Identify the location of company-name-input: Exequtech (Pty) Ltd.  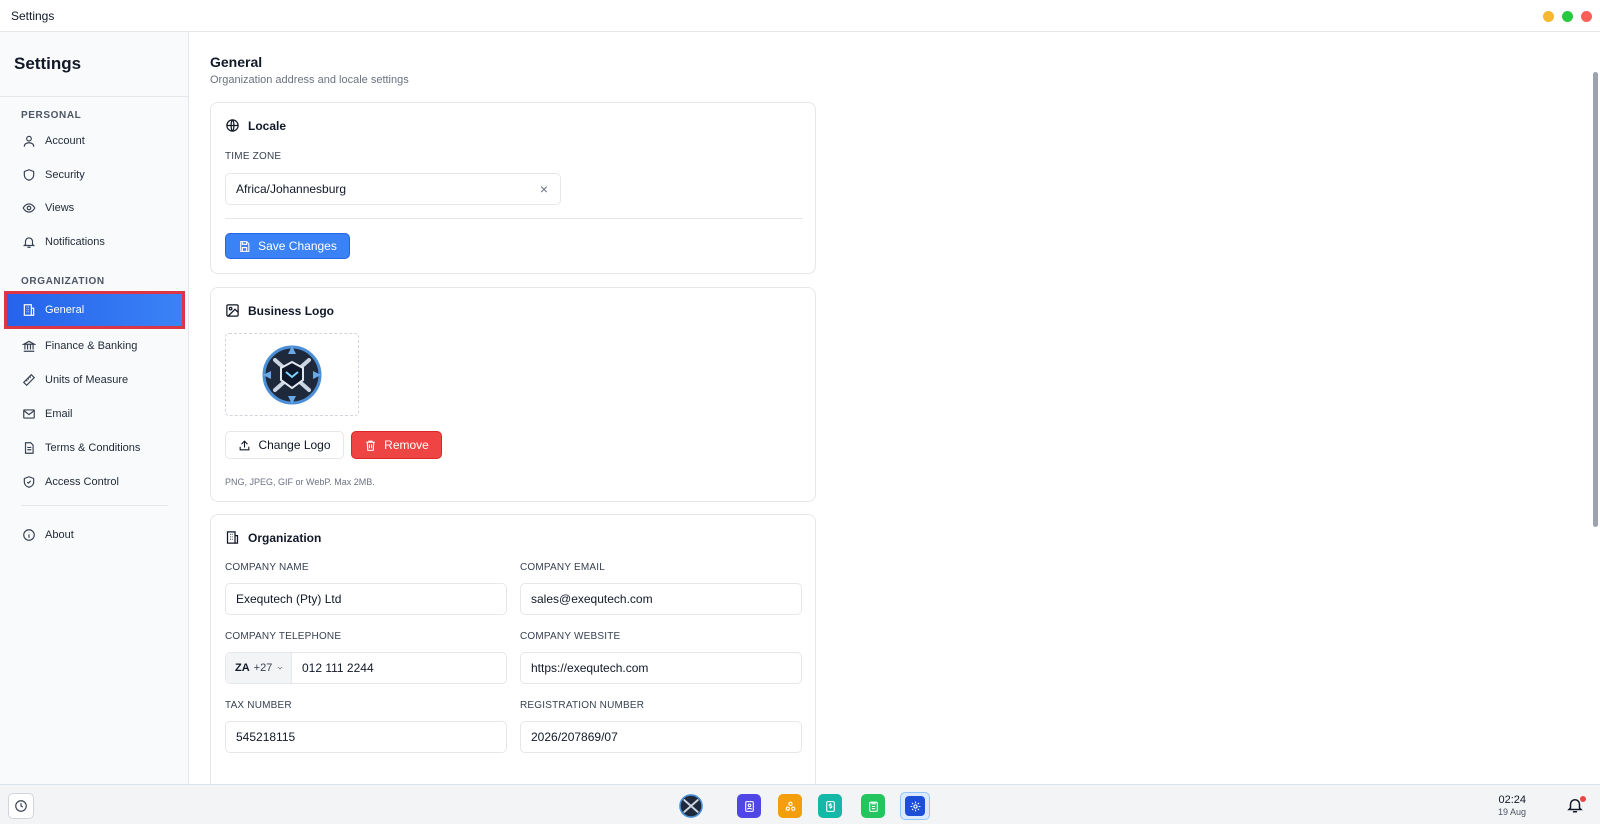
(366, 599).